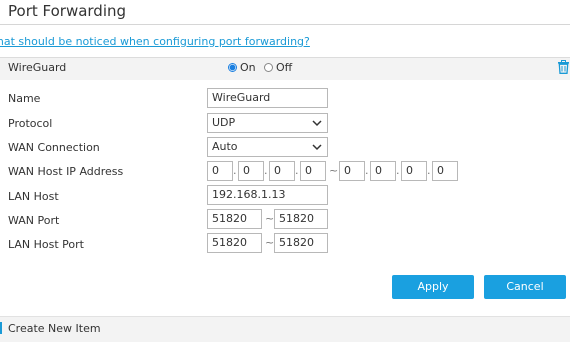 This screenshot has width=570, height=350. I want to click on wan-ip-end-octet-3: 0, so click(414, 171).